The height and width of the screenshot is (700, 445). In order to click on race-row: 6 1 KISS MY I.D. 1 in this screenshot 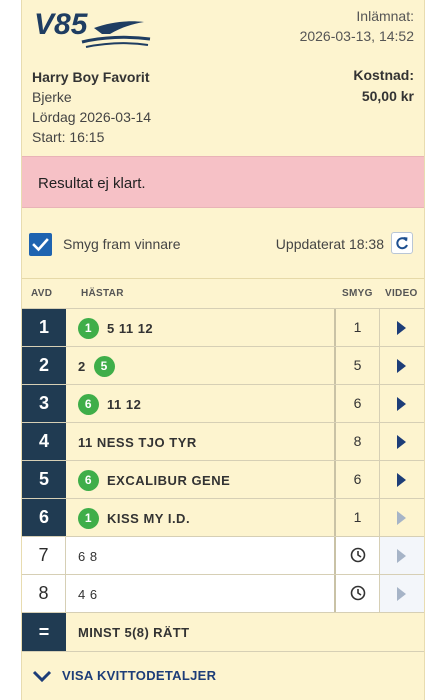, I will do `click(223, 517)`.